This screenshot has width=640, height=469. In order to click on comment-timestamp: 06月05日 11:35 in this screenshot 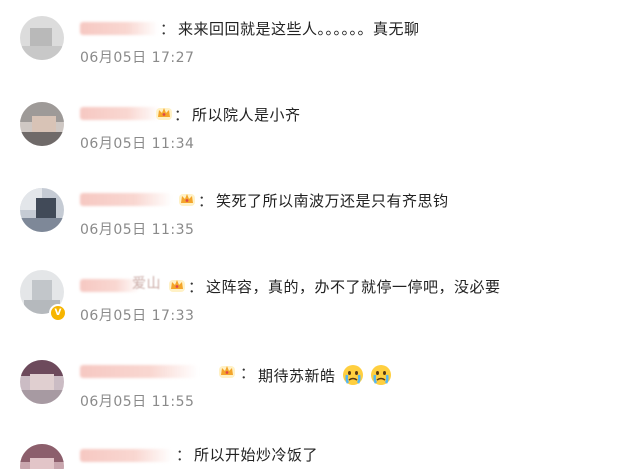, I will do `click(137, 230)`.